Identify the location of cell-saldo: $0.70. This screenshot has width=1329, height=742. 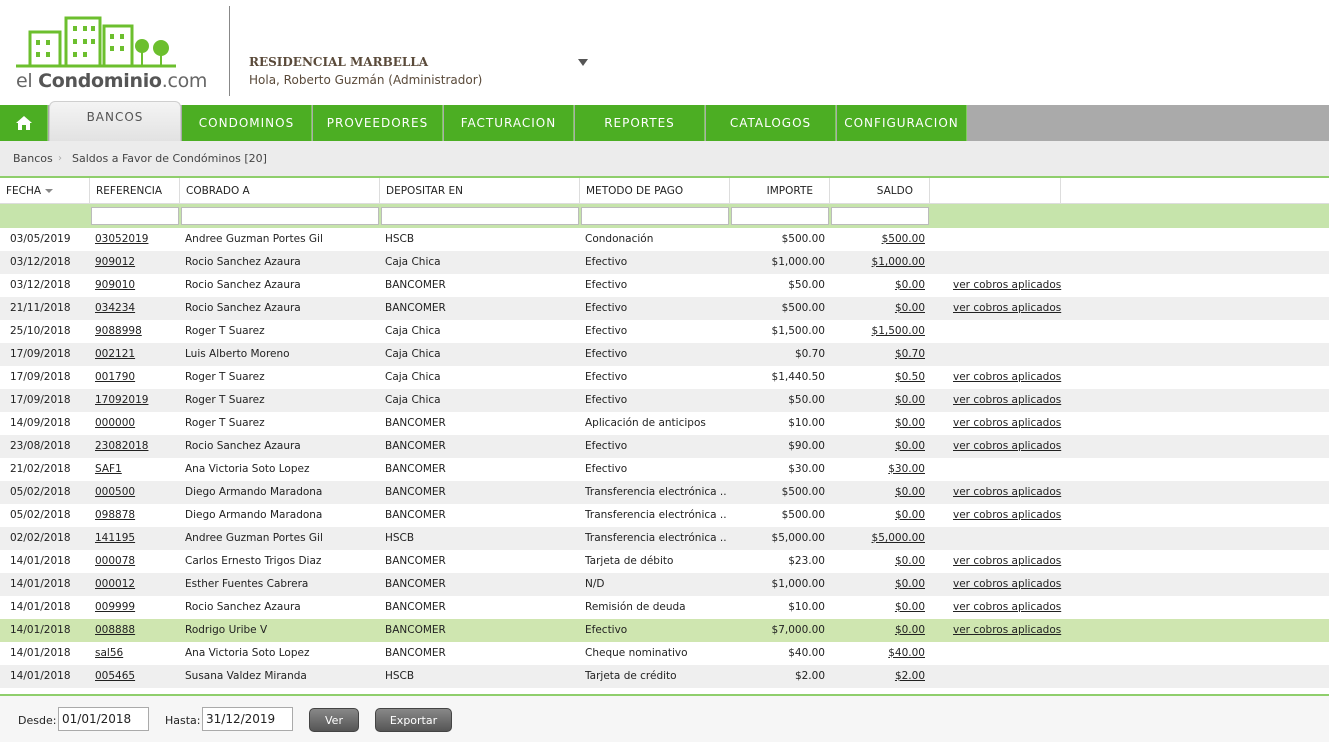
(910, 354).